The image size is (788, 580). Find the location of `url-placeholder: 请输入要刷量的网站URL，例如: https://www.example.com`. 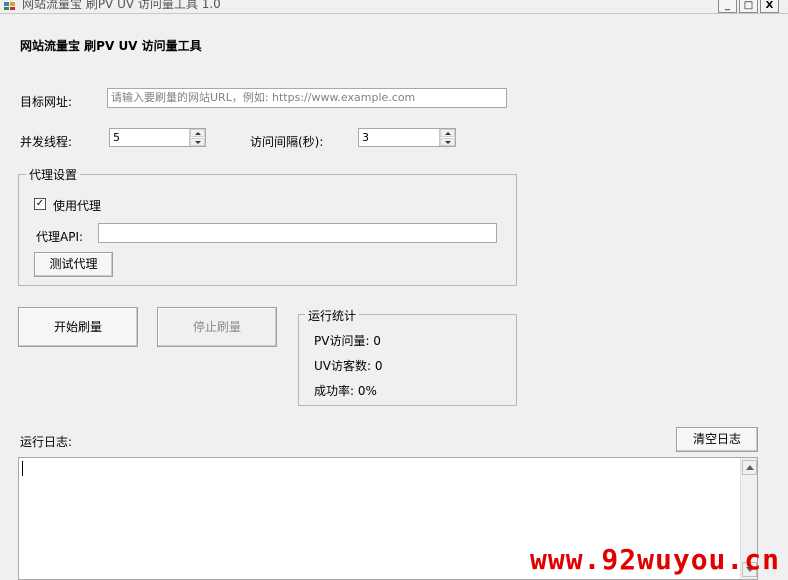

url-placeholder: 请输入要刷量的网站URL，例如: https://www.example.com is located at coordinates (263, 97).